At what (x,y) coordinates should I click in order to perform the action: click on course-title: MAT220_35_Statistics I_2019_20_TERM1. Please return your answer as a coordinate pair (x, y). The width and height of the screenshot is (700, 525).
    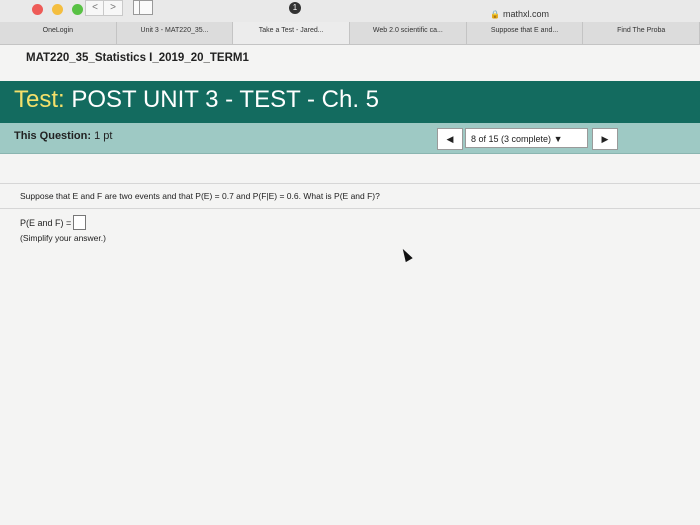
    Looking at the image, I should click on (137, 58).